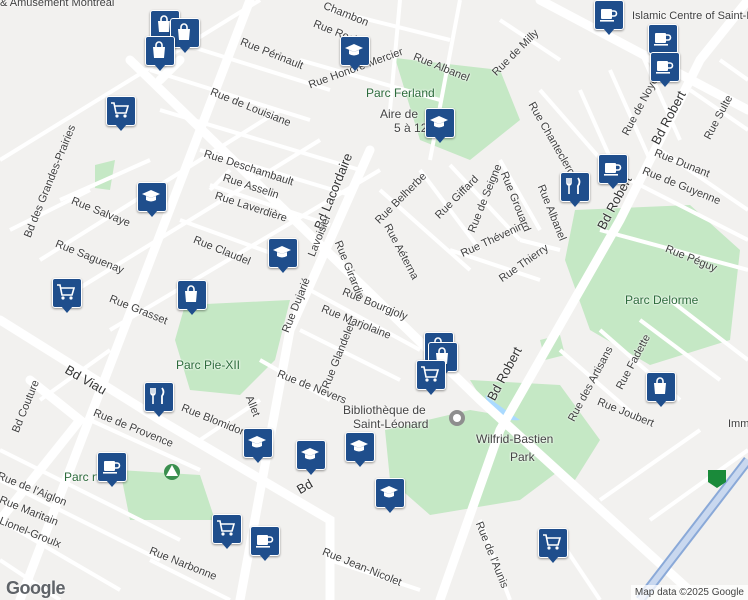  Describe the element at coordinates (208, 365) in the screenshot. I see `label-parc-pie-xii: Parc Pie-XII` at that location.